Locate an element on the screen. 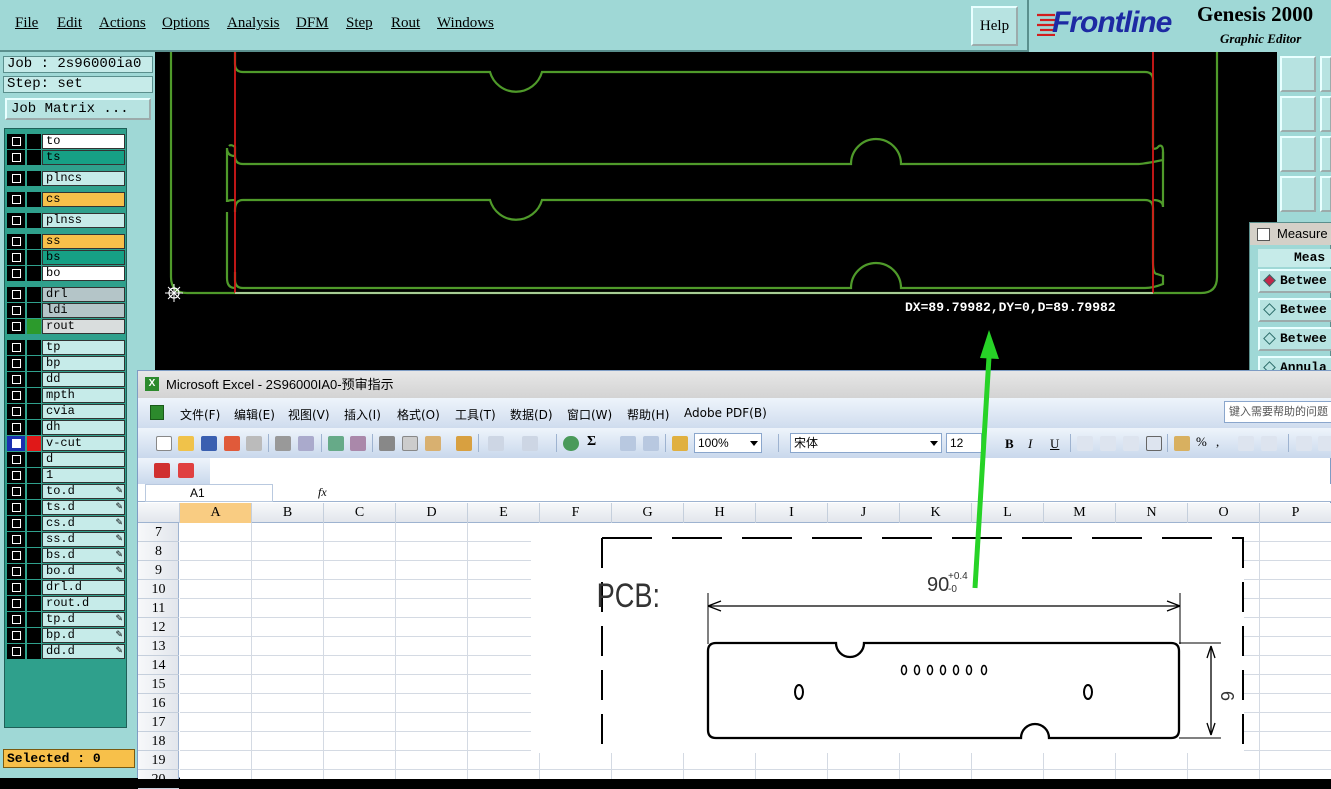 Image resolution: width=1331 pixels, height=789 pixels. row-header: 19 is located at coordinates (158, 760).